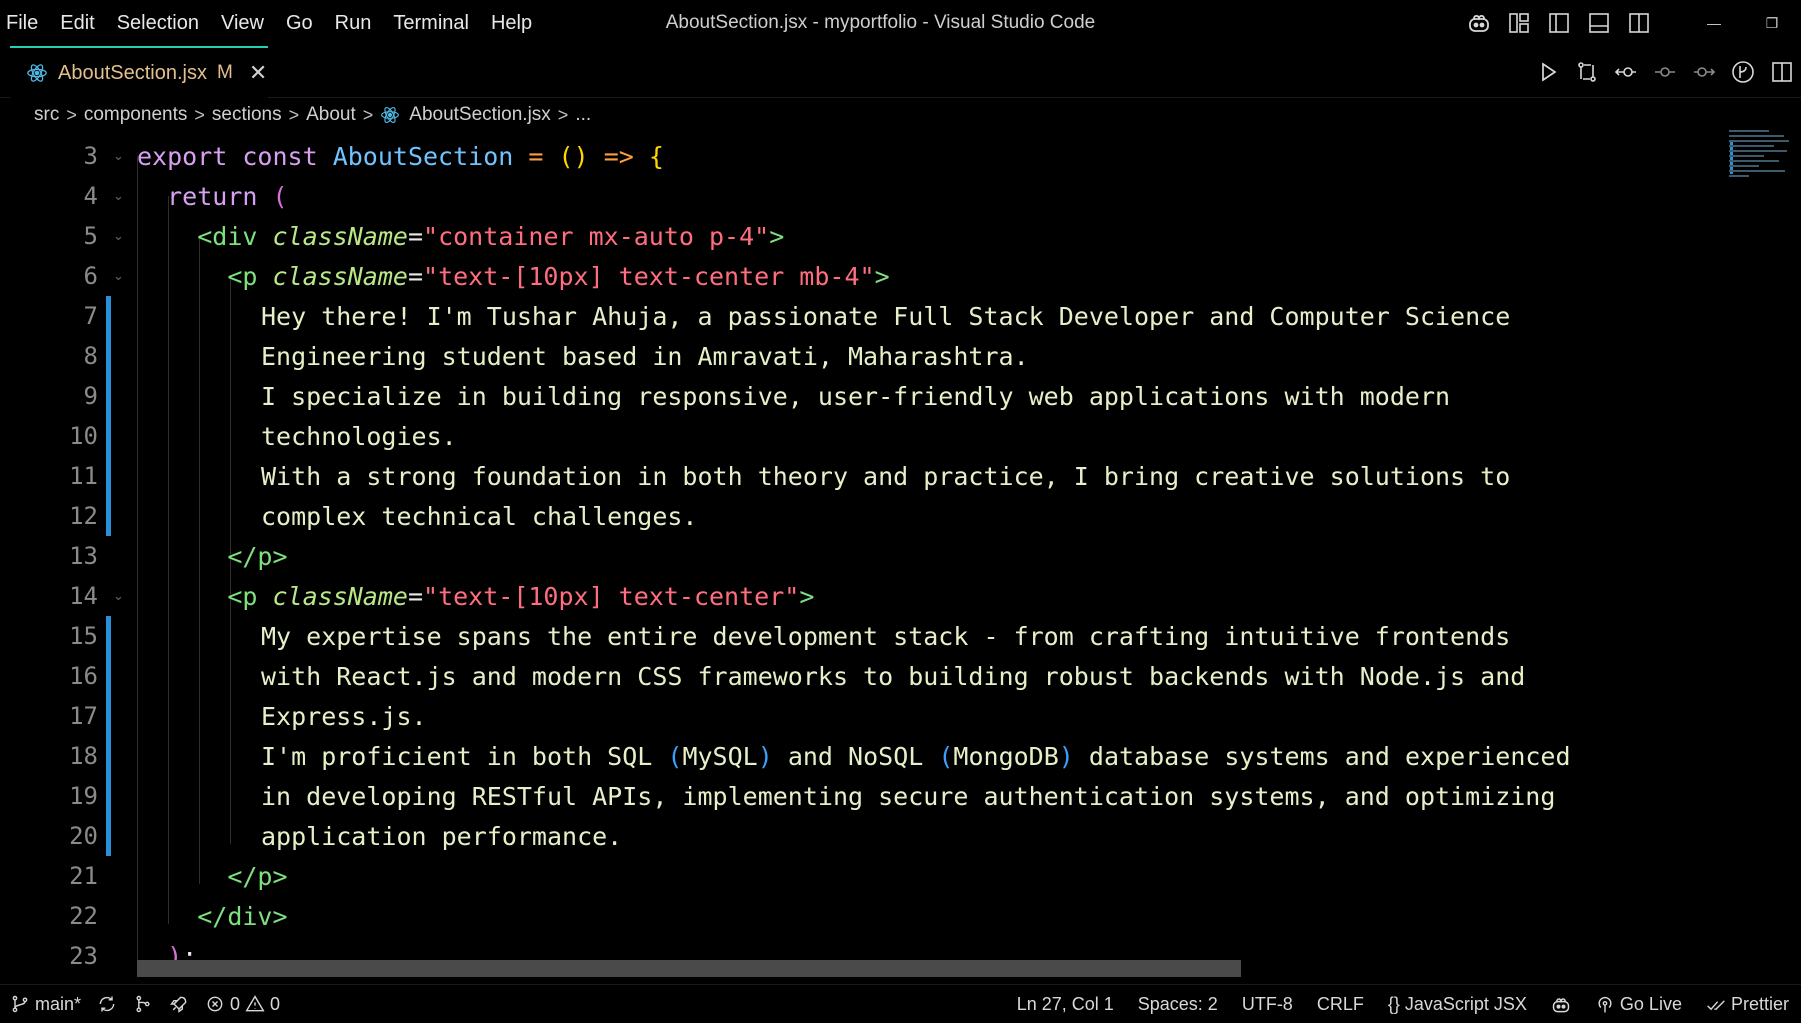  What do you see at coordinates (1772, 23) in the screenshot?
I see `restore-button: ❐` at bounding box center [1772, 23].